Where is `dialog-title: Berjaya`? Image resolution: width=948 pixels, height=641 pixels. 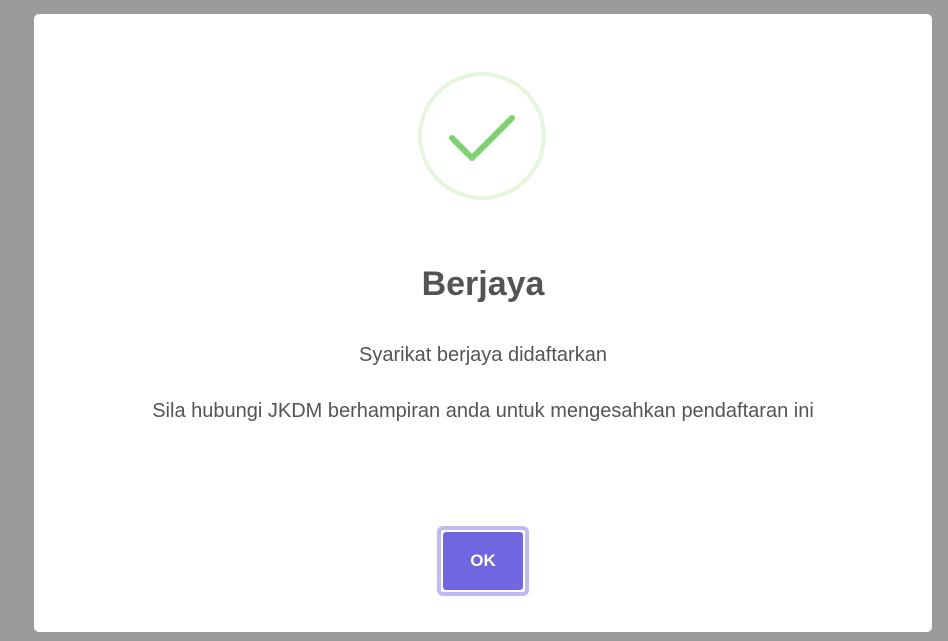 dialog-title: Berjaya is located at coordinates (483, 284).